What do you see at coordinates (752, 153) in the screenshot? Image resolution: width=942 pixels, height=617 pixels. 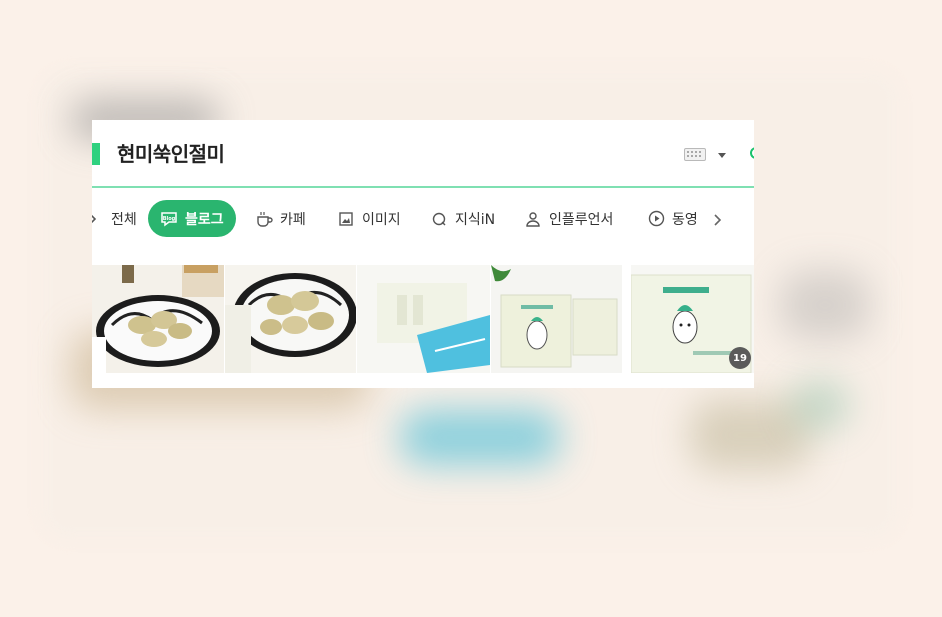 I see `search-button-edge` at bounding box center [752, 153].